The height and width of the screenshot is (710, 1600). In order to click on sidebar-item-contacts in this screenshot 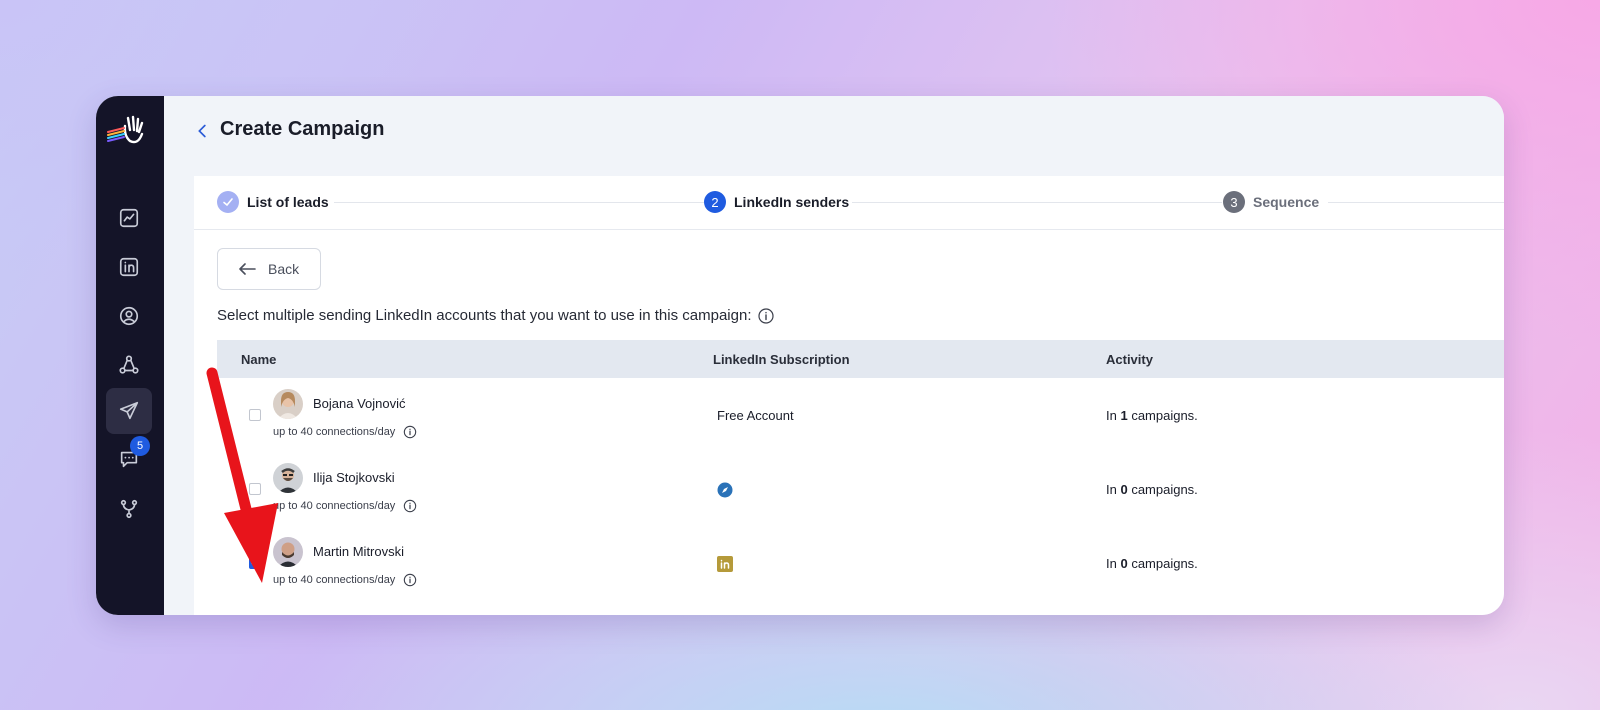, I will do `click(129, 316)`.